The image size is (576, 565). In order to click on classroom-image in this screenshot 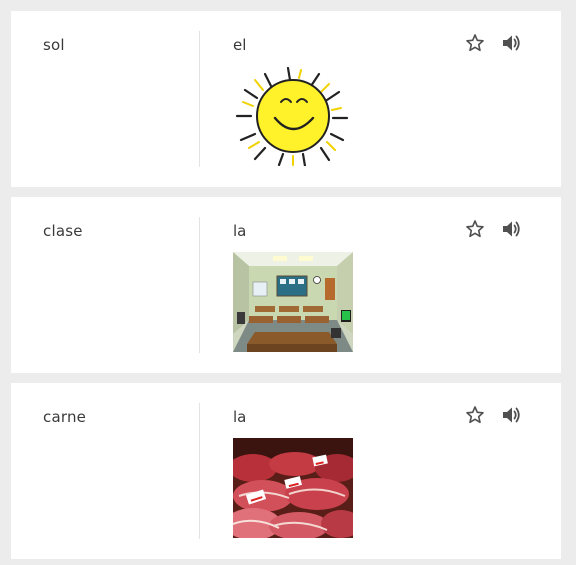, I will do `click(293, 302)`.